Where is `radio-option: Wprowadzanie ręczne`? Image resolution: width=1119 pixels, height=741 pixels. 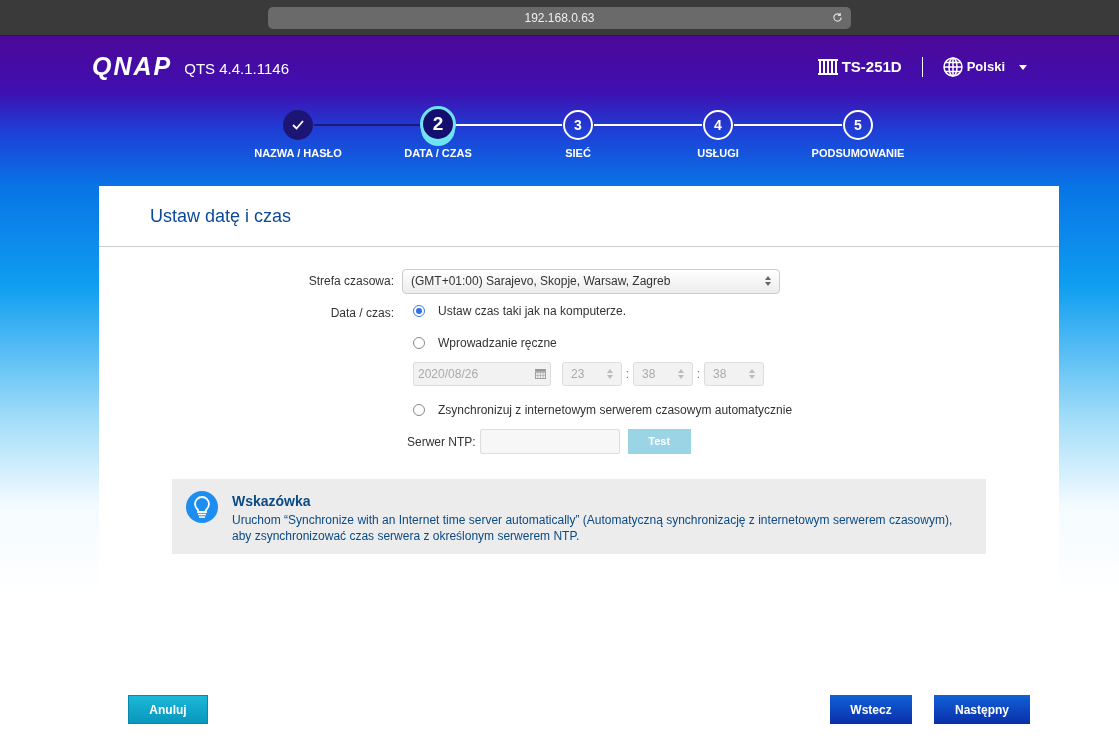
radio-option: Wprowadzanie ręczne is located at coordinates (603, 343).